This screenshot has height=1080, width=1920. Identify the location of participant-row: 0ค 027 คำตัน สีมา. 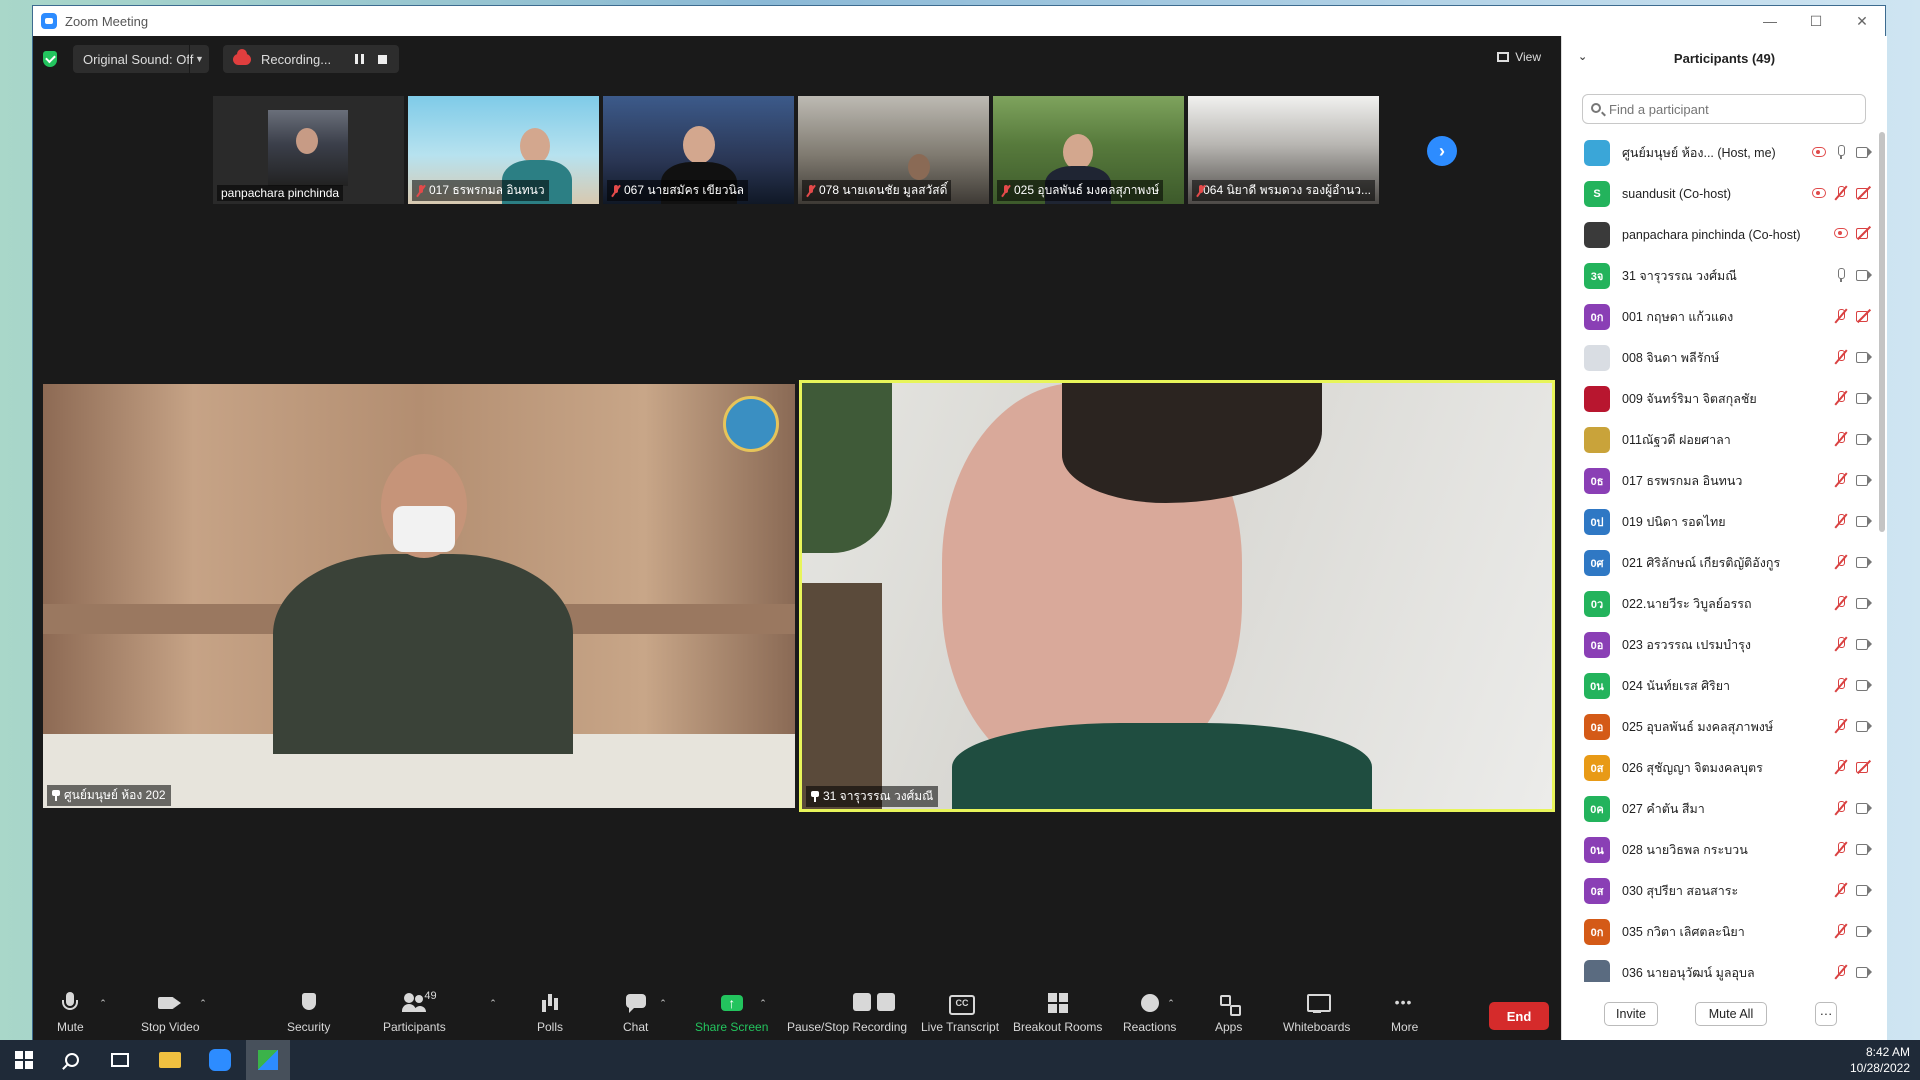
(1721, 808).